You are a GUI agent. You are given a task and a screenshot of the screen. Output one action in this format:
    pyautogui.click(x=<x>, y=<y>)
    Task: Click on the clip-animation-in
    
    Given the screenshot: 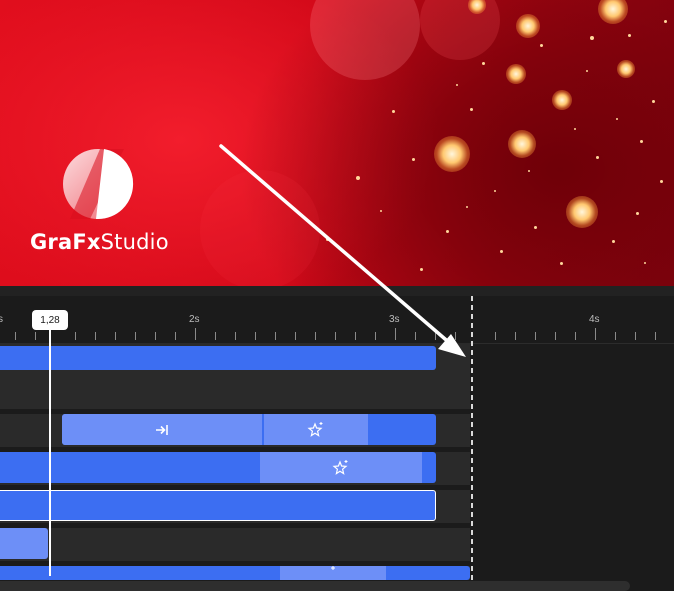 What is the action you would take?
    pyautogui.click(x=162, y=429)
    